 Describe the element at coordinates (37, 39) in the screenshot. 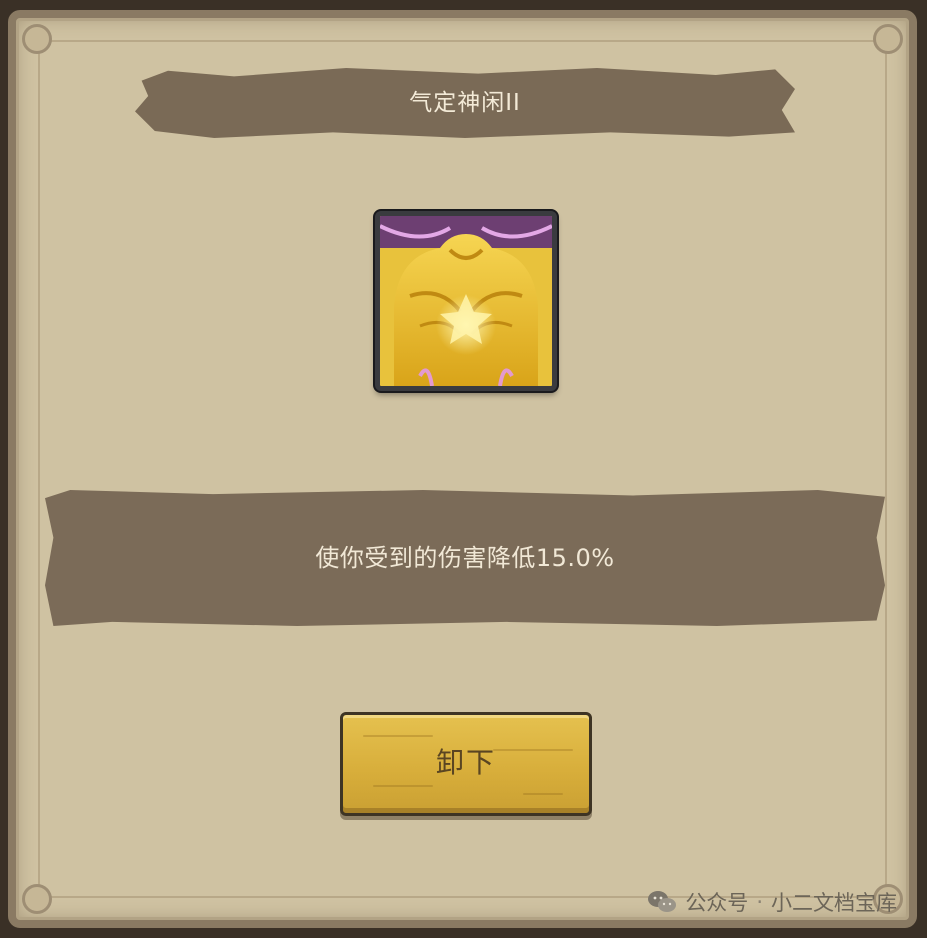

I see `corner-ornament-tl` at that location.